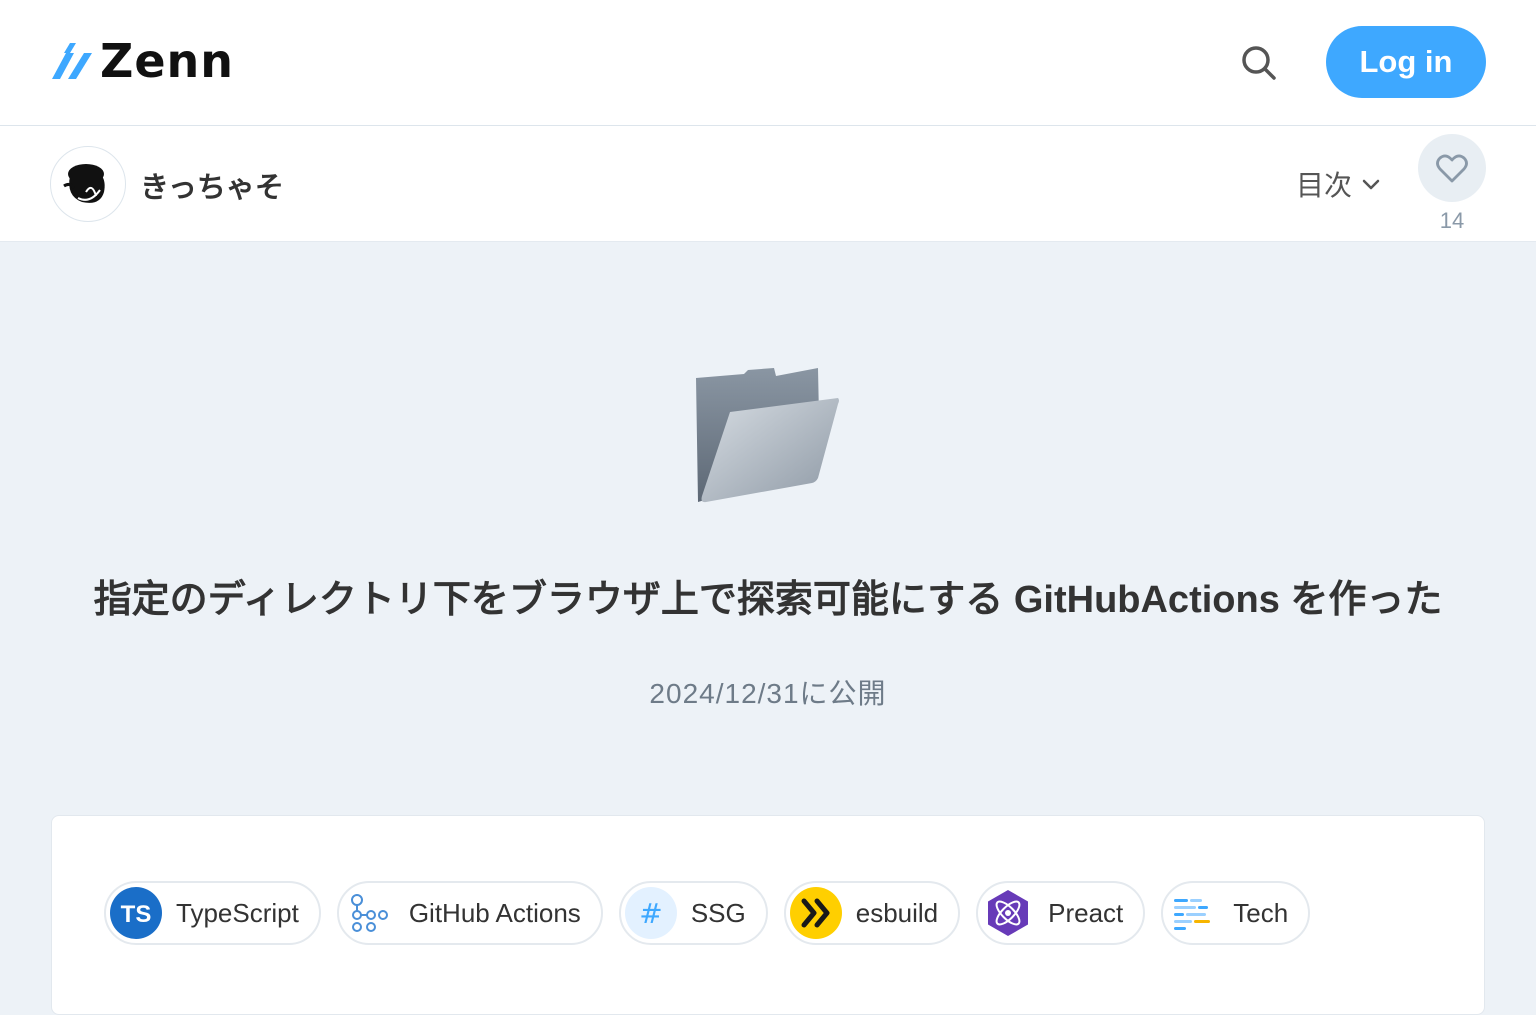  Describe the element at coordinates (768, 63) in the screenshot. I see `site-header: Zenn Log in` at that location.